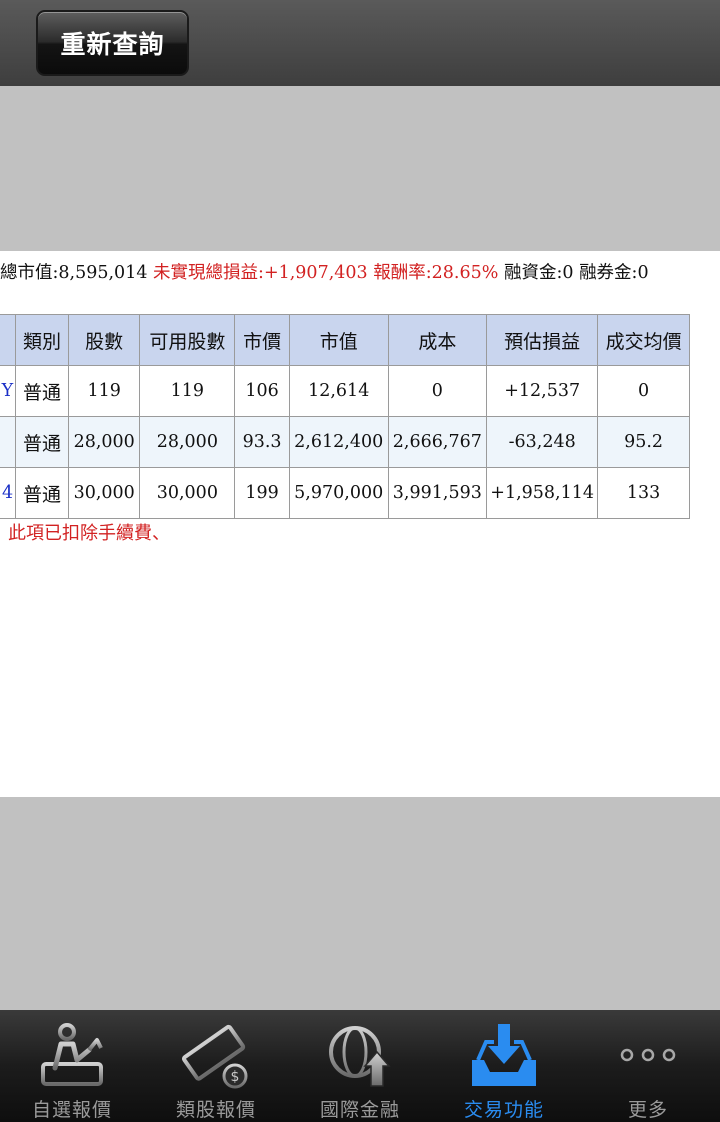 Image resolution: width=720 pixels, height=1122 pixels. What do you see at coordinates (437, 442) in the screenshot?
I see `cell-cost: 2,666,767` at bounding box center [437, 442].